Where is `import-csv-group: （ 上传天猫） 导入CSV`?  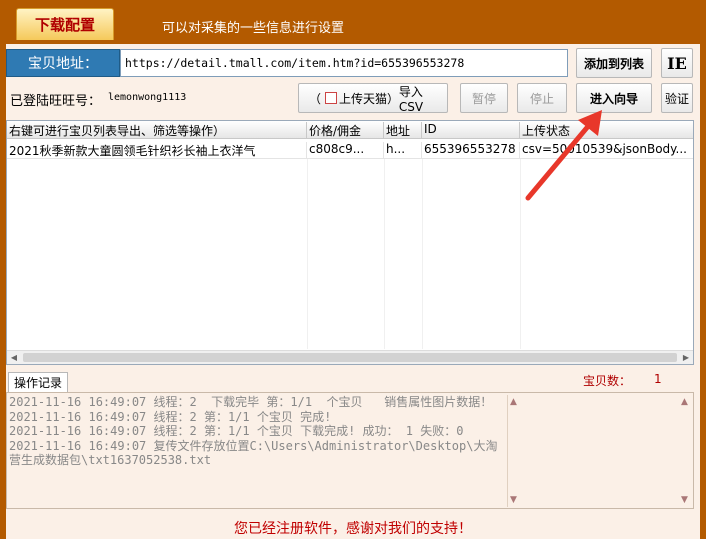 import-csv-group: （ 上传天猫） 导入CSV is located at coordinates (373, 98).